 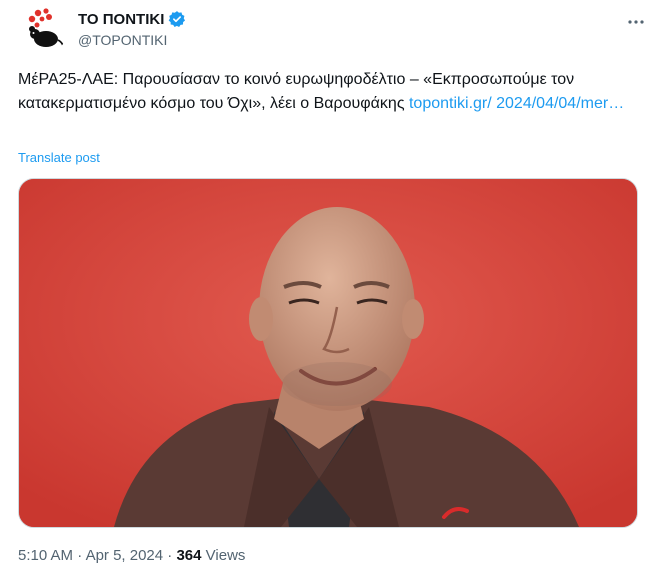 I want to click on translate-post-link: Translate post, so click(x=59, y=157).